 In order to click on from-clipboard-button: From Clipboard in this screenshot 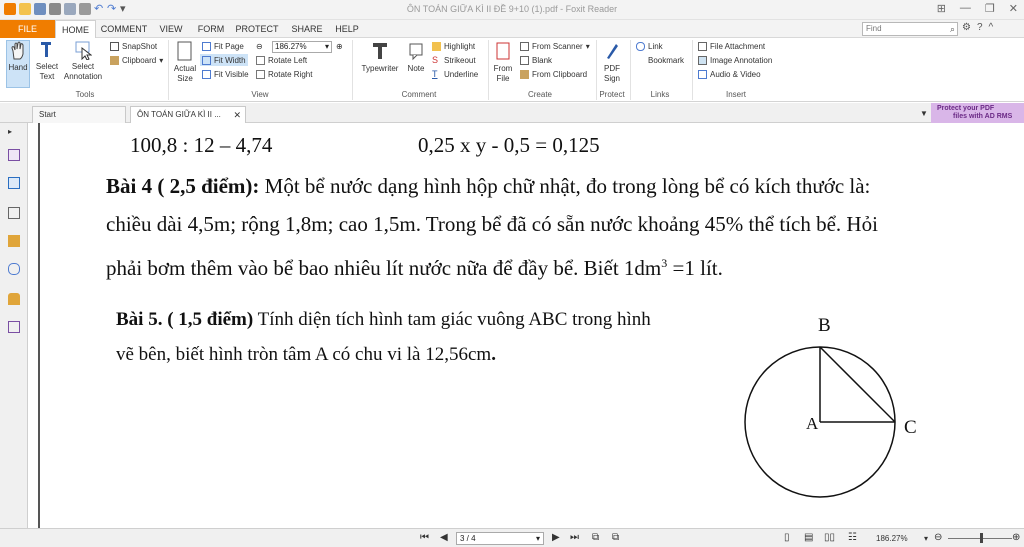, I will do `click(553, 74)`.